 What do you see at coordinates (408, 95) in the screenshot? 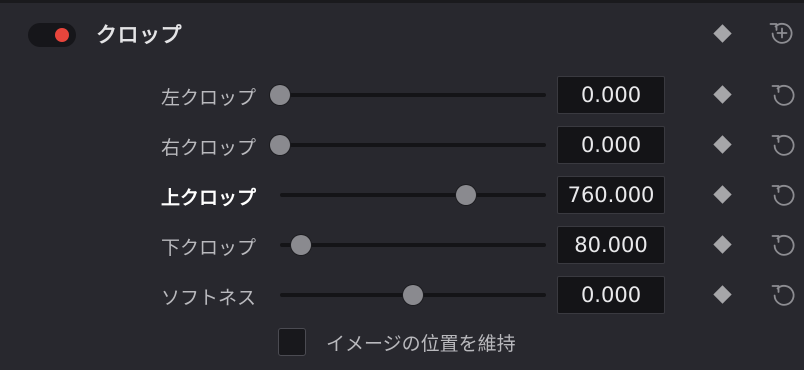
I see `crop-left-slider` at bounding box center [408, 95].